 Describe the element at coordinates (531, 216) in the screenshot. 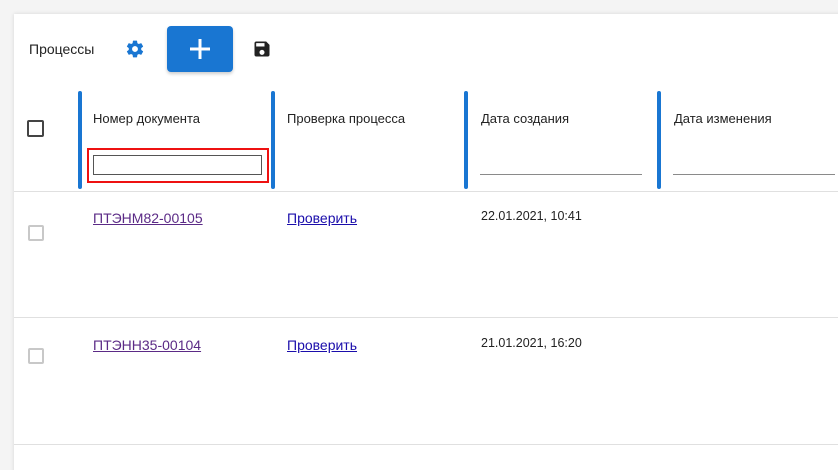

I see `created-date-cell: 22.01.2021, 10:41` at that location.